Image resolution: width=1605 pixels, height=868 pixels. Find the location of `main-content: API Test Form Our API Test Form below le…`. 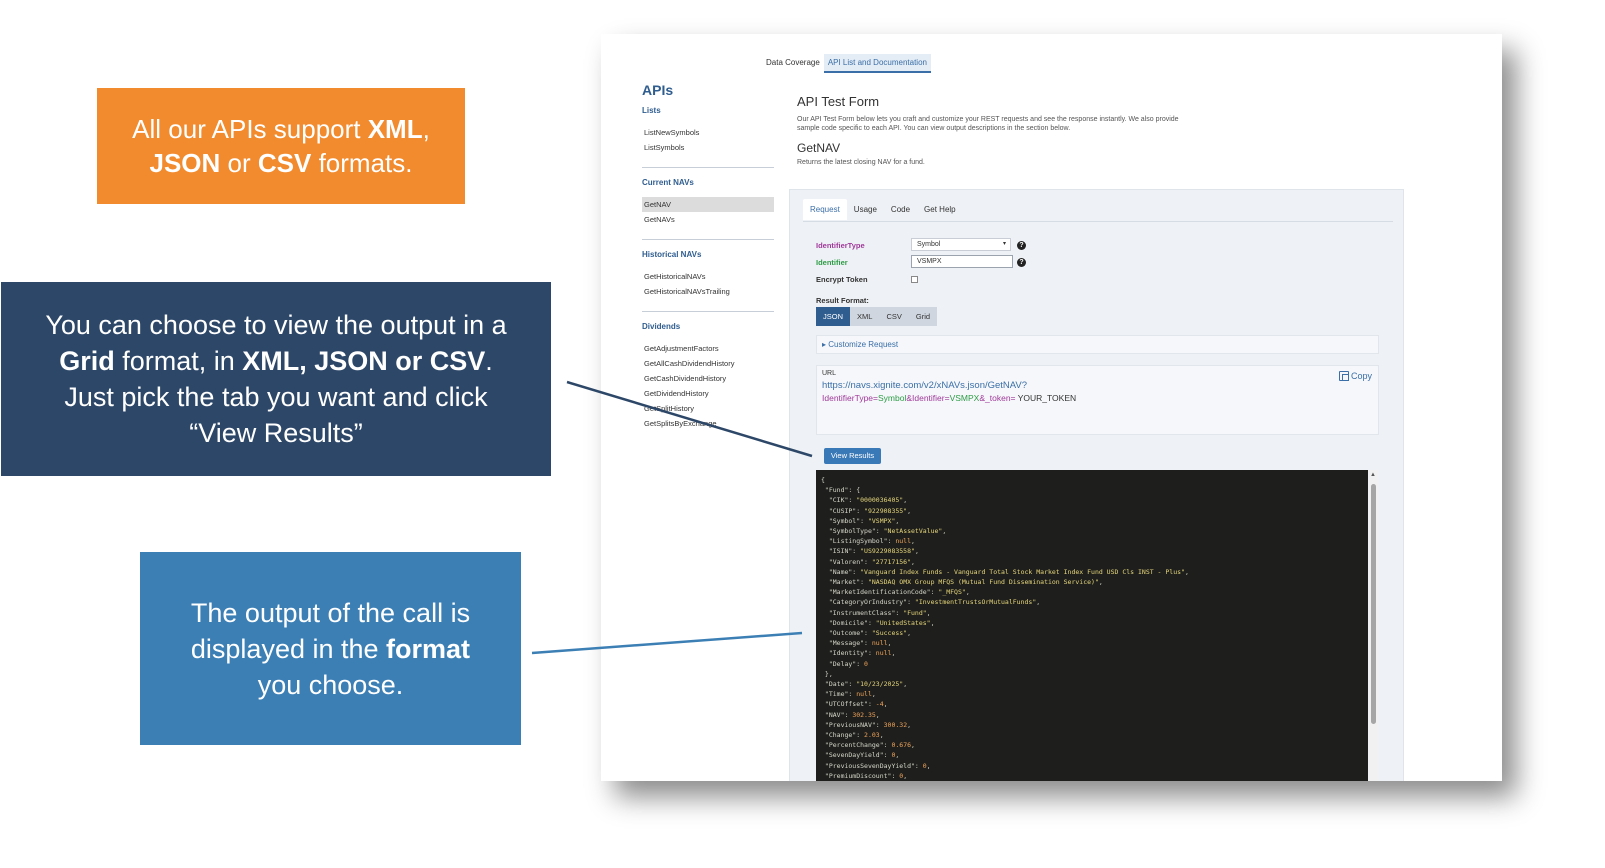

main-content: API Test Form Our API Test Form below le… is located at coordinates (997, 130).